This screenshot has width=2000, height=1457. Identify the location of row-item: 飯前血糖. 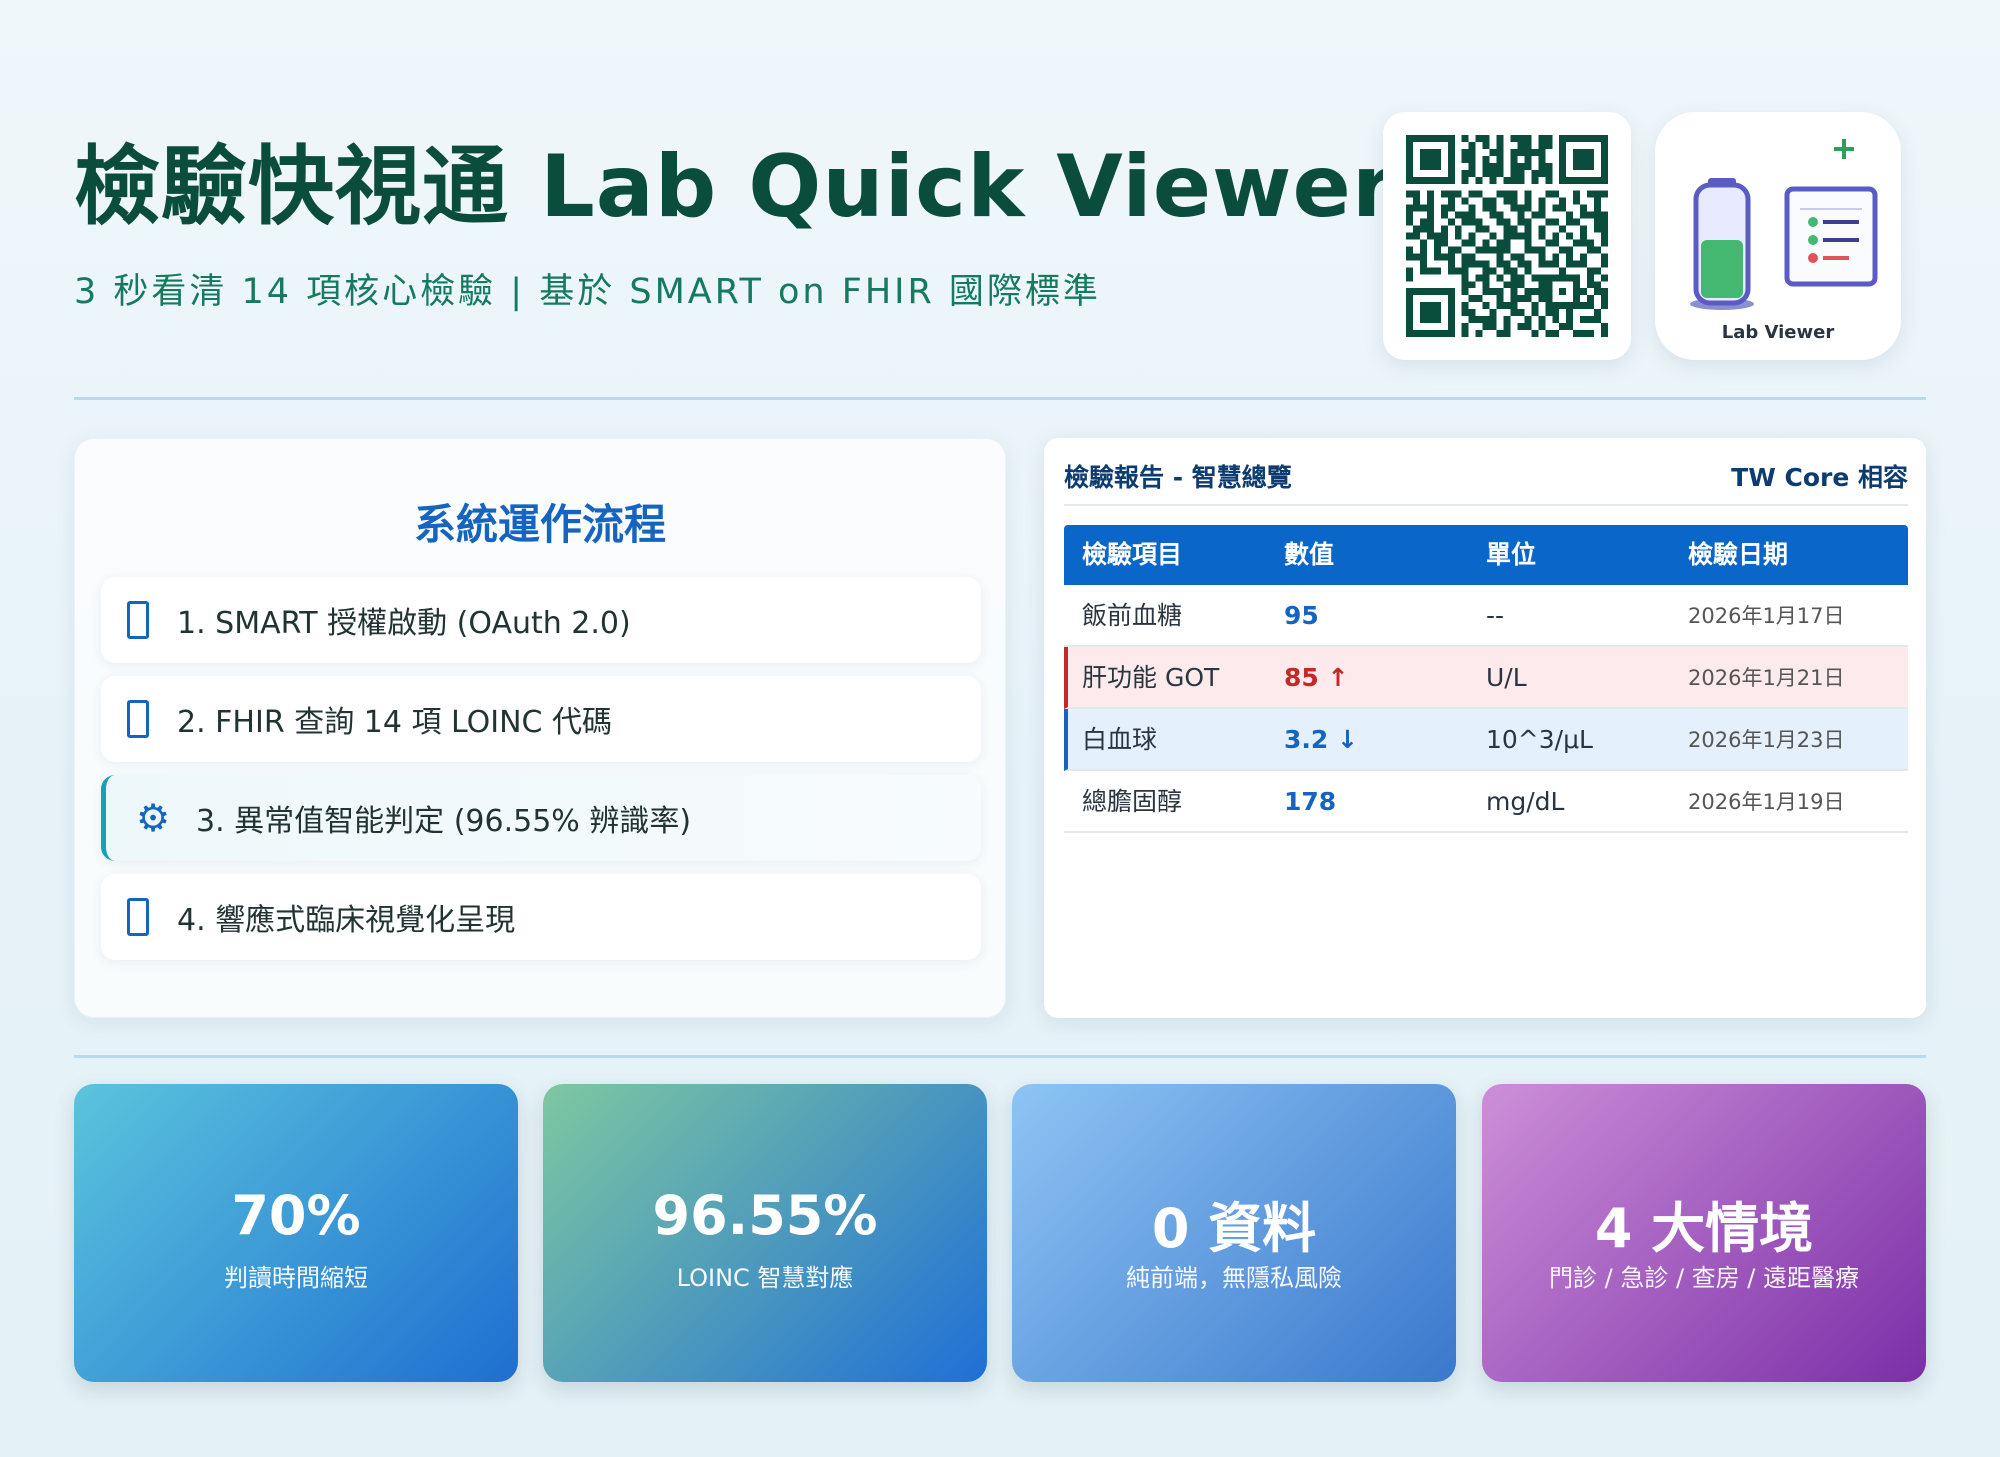
(1132, 615).